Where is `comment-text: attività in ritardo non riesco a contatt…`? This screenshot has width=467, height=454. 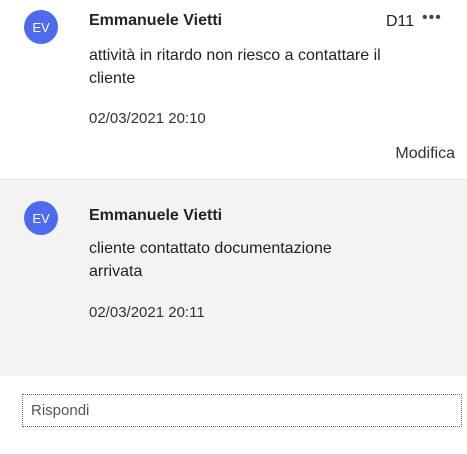 comment-text: attività in ritardo non riesco a contatt… is located at coordinates (235, 67).